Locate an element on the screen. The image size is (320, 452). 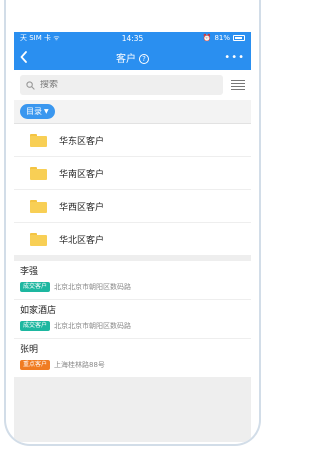
customer-meta: 重点客户 上海桂林路88号 is located at coordinates (132, 365).